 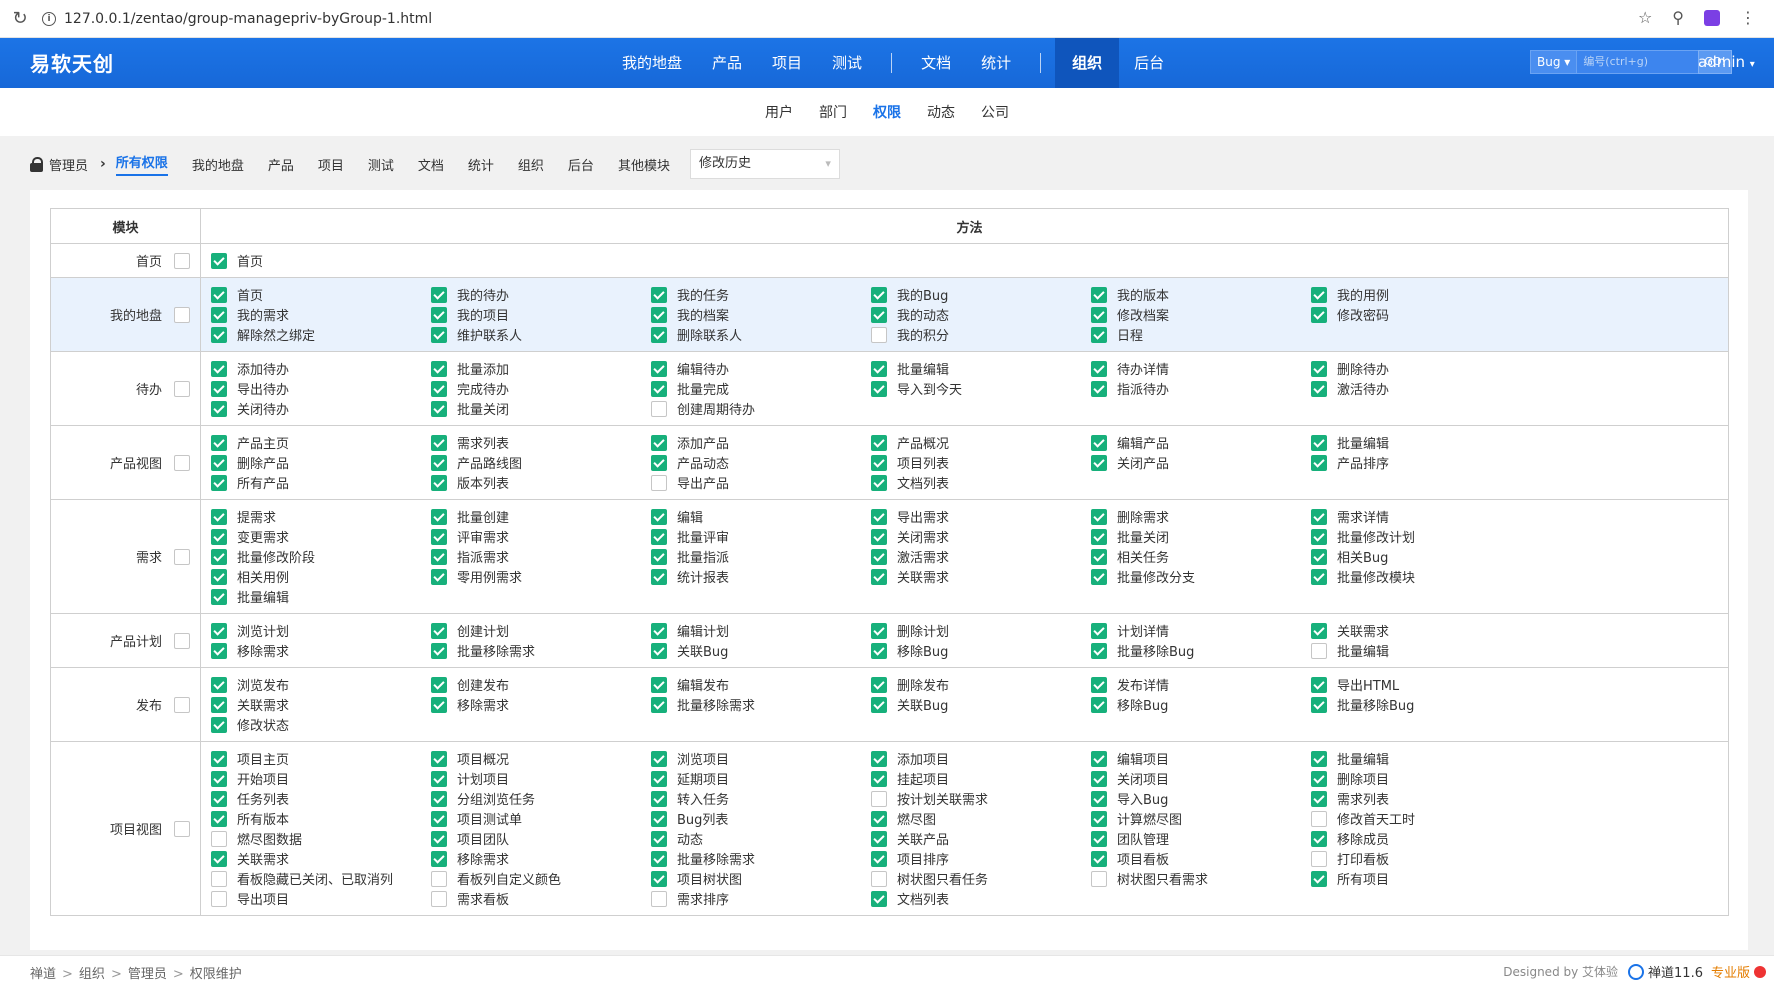 What do you see at coordinates (887, 112) in the screenshot?
I see `sub-nav-item: 权限` at bounding box center [887, 112].